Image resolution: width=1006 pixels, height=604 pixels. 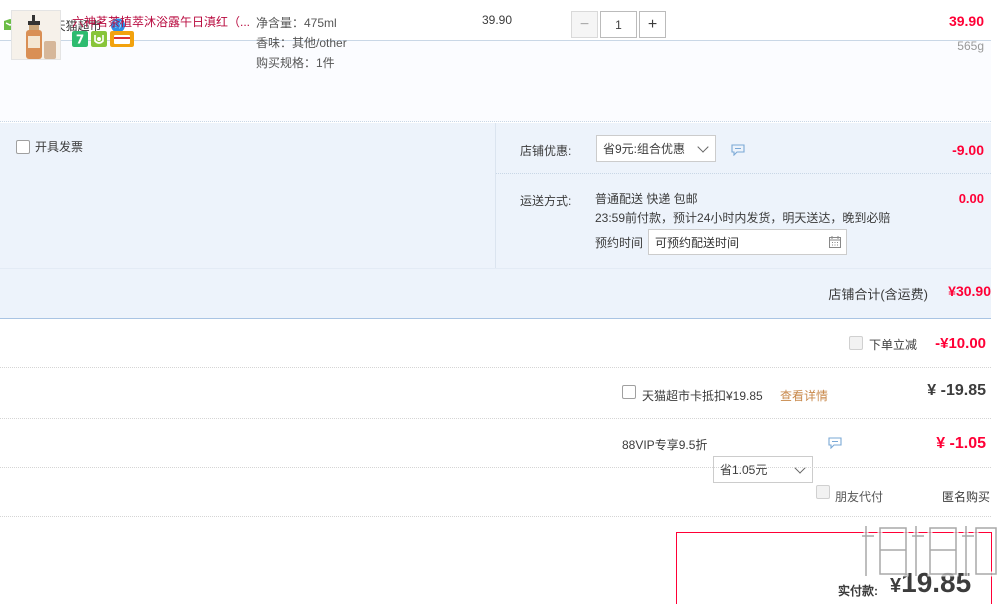 What do you see at coordinates (956, 390) in the screenshot?
I see `tmall-card-value: ¥ -19.85` at bounding box center [956, 390].